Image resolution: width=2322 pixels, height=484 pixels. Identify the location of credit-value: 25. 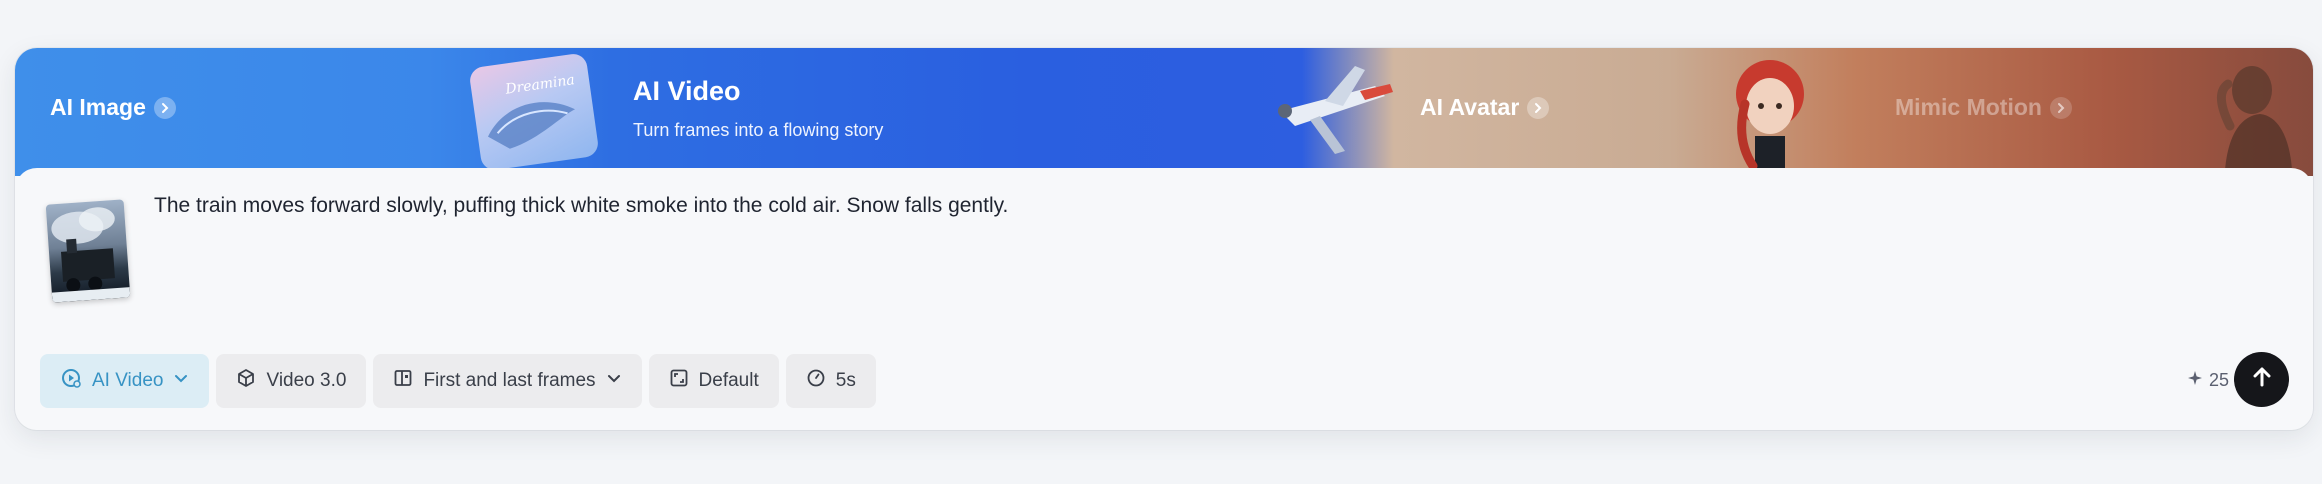
(2219, 380).